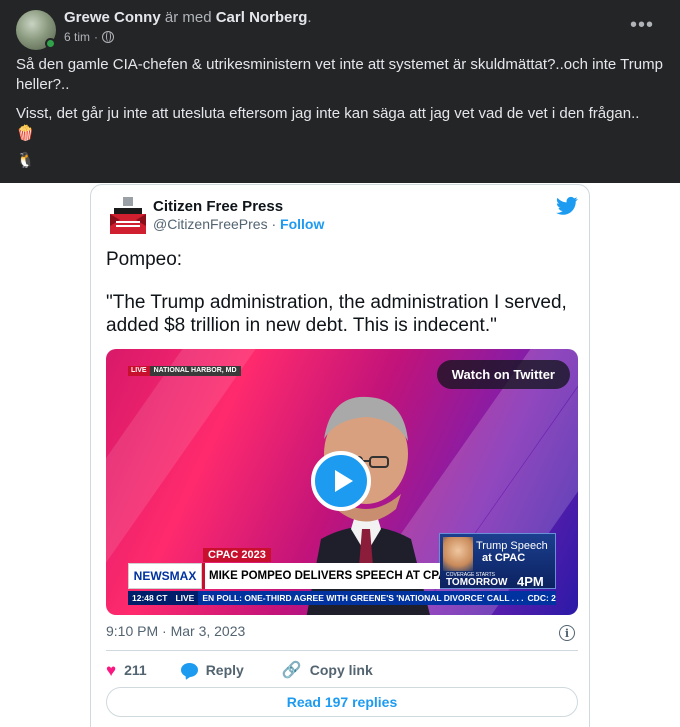  Describe the element at coordinates (321, 576) in the screenshot. I see `chyron-headline: MIKE POMPEO DELIVERS SPEECH AT CPAC` at that location.